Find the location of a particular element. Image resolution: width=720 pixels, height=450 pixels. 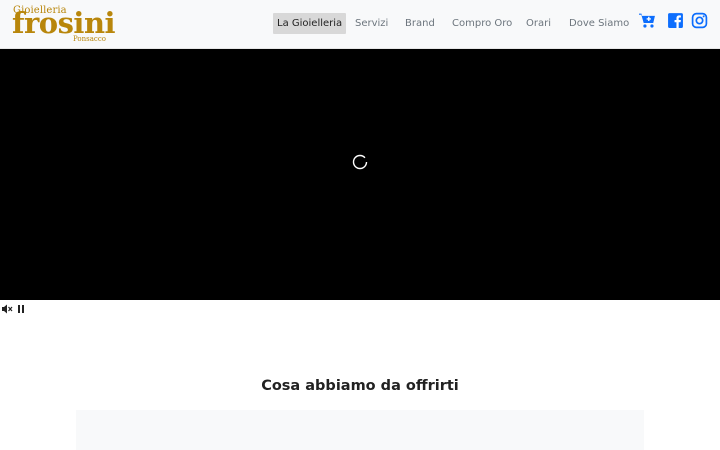

nav-item-servizi: Servizi is located at coordinates (371, 23).